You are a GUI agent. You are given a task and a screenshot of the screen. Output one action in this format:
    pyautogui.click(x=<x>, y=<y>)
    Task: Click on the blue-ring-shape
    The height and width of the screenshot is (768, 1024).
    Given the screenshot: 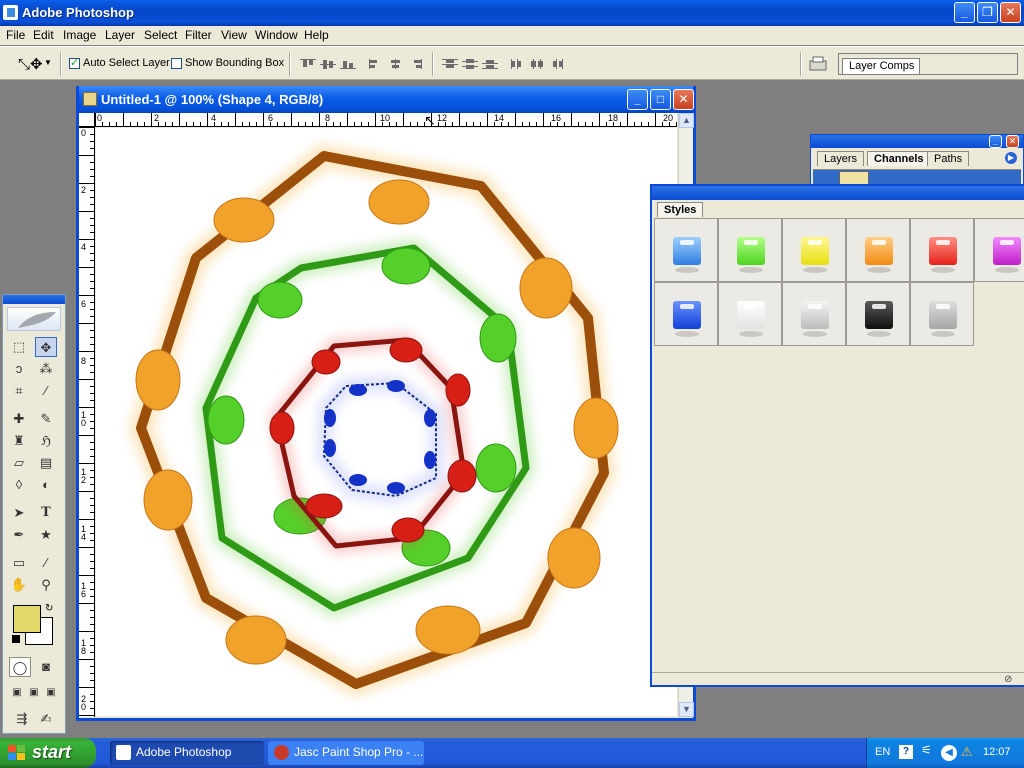 What is the action you would take?
    pyautogui.click(x=379, y=439)
    